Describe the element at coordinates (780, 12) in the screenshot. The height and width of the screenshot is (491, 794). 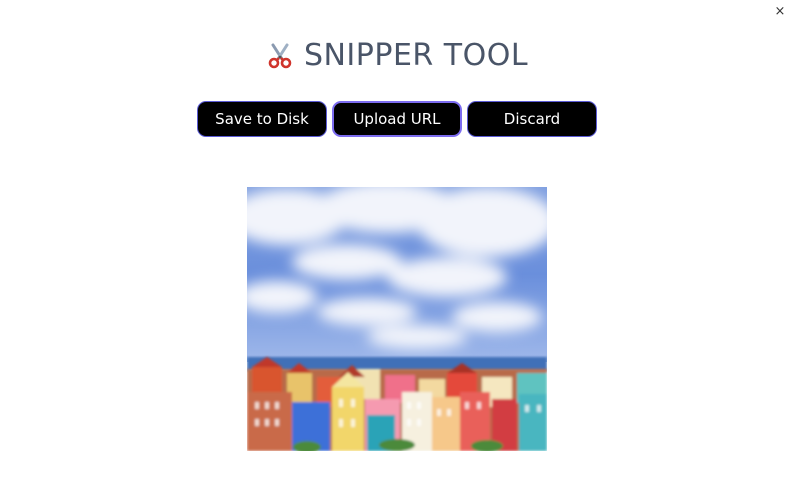
I see `close-icon: ×` at that location.